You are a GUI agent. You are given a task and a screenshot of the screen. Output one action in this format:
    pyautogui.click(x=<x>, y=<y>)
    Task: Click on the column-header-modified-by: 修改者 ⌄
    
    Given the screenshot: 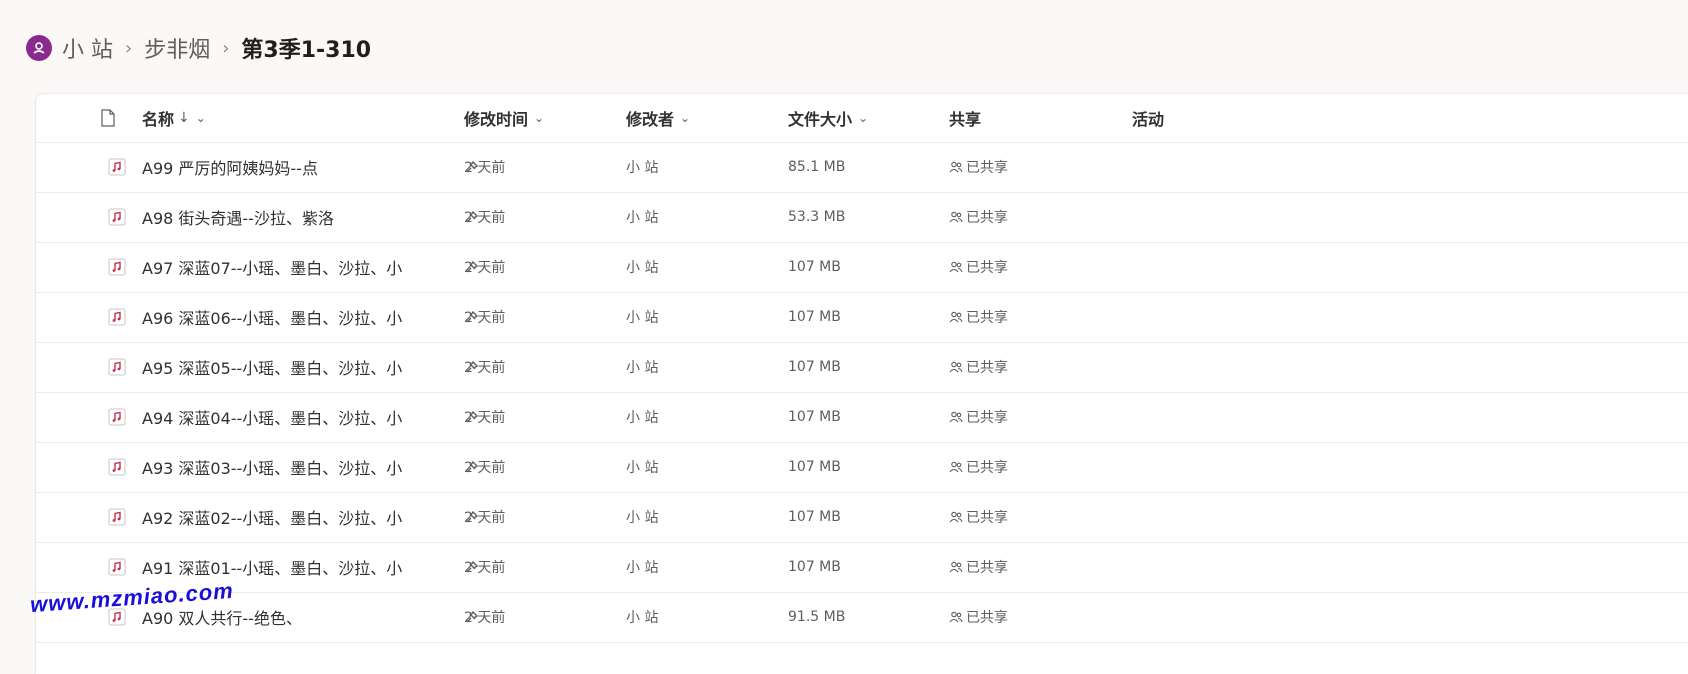 What is the action you would take?
    pyautogui.click(x=658, y=118)
    